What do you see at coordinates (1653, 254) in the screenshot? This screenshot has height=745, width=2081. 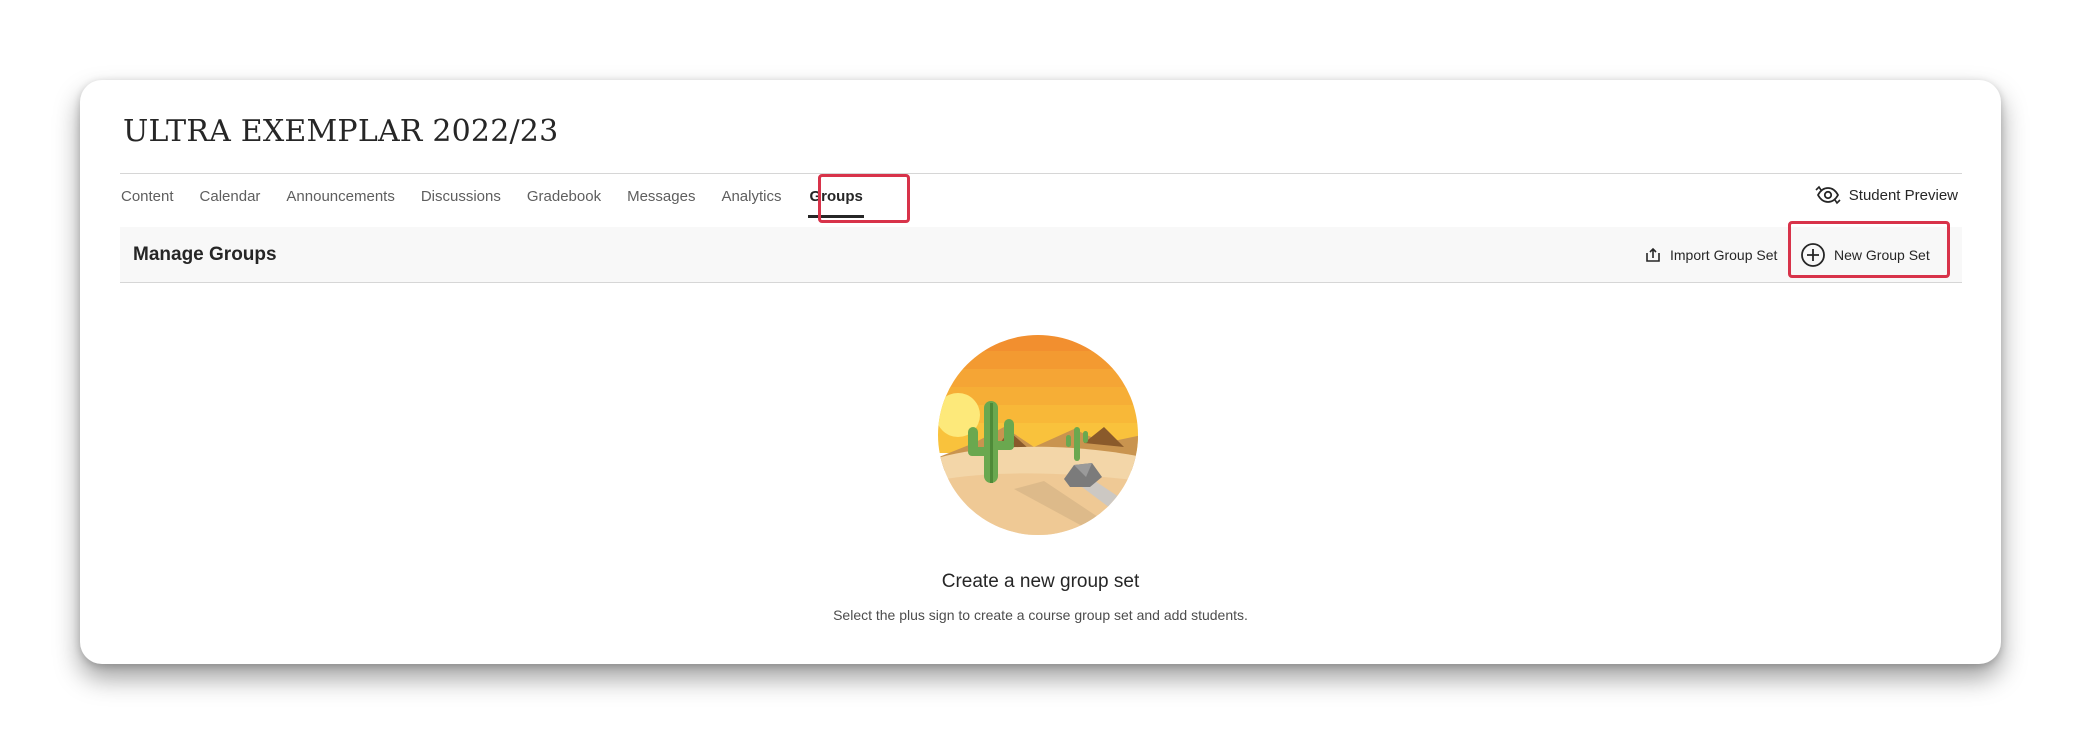 I see `upload-icon` at bounding box center [1653, 254].